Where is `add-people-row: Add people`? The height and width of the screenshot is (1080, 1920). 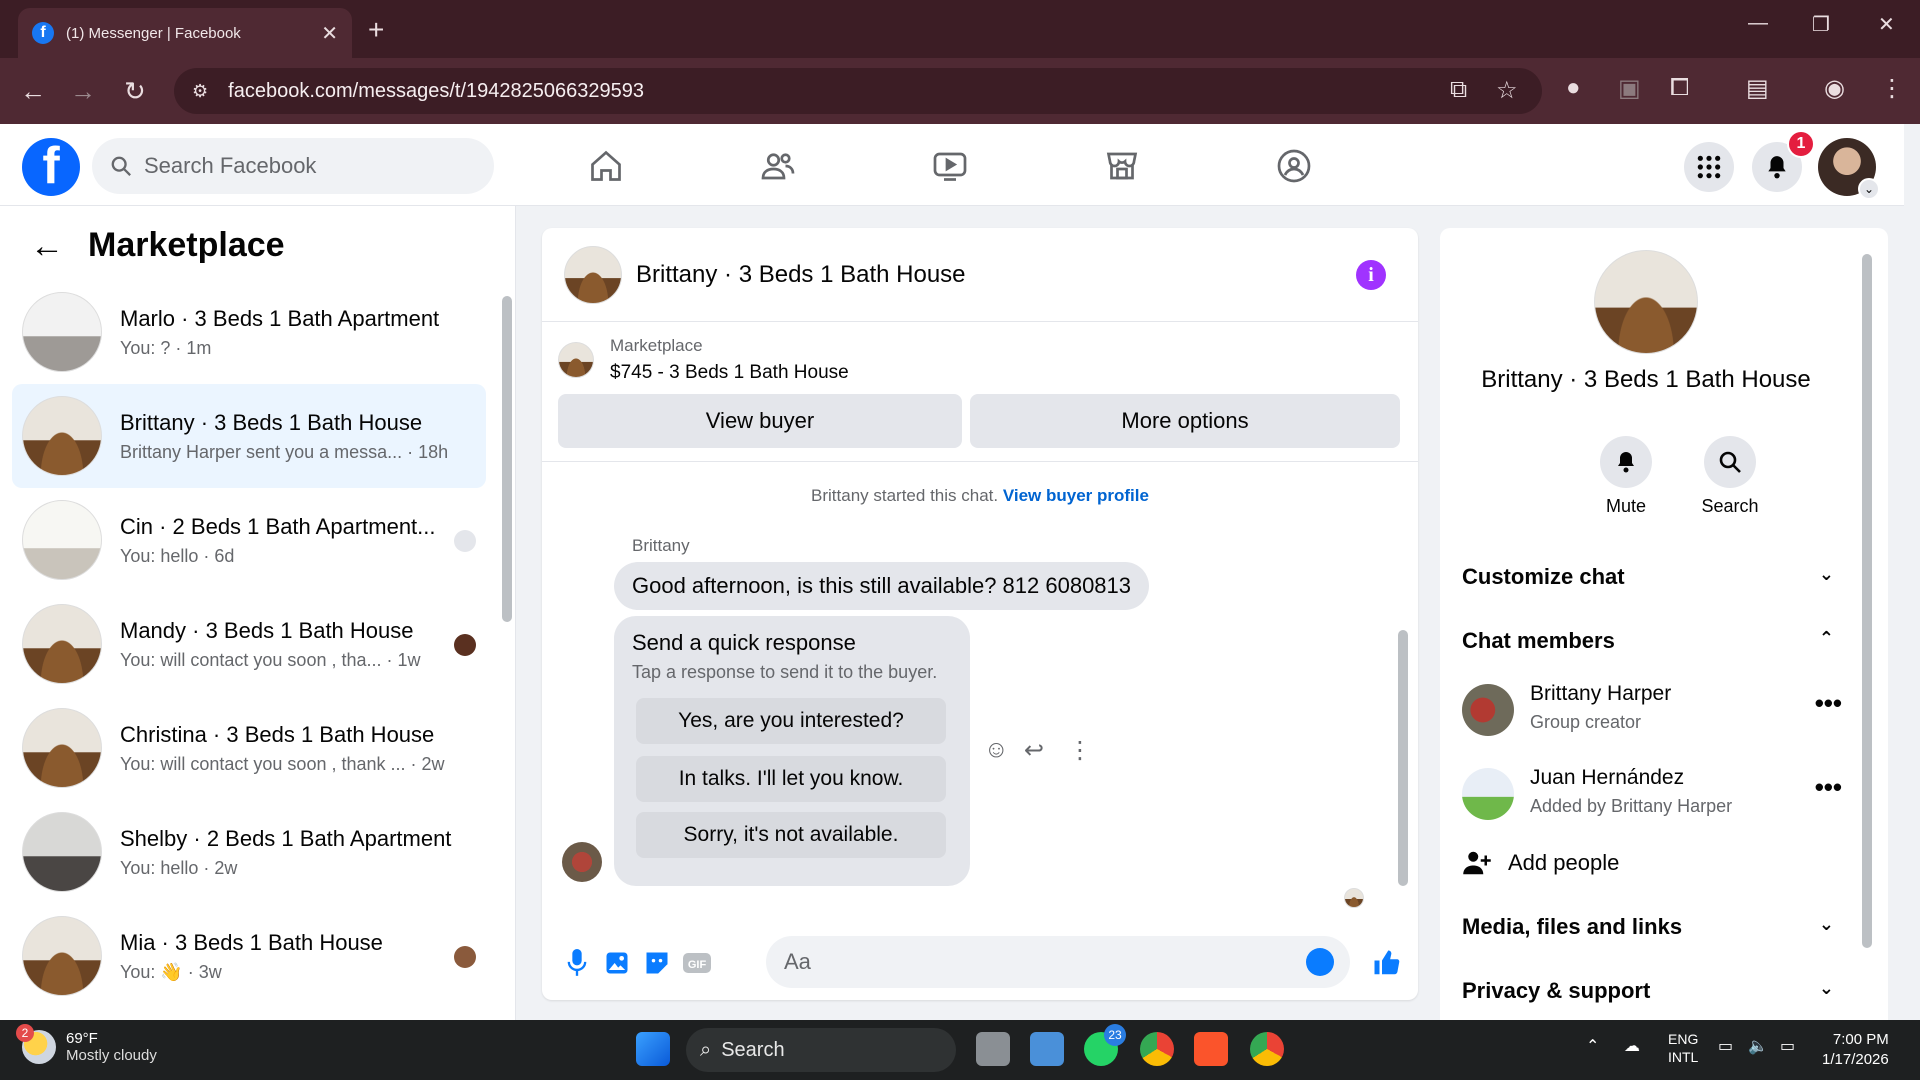 add-people-row: Add people is located at coordinates (1648, 863).